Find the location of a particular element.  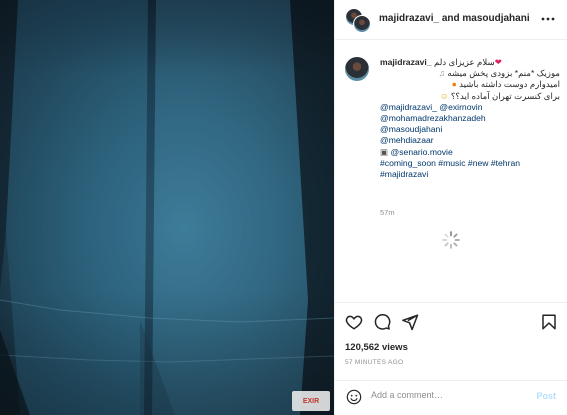

music-note-icon: ♫ is located at coordinates (441, 73).